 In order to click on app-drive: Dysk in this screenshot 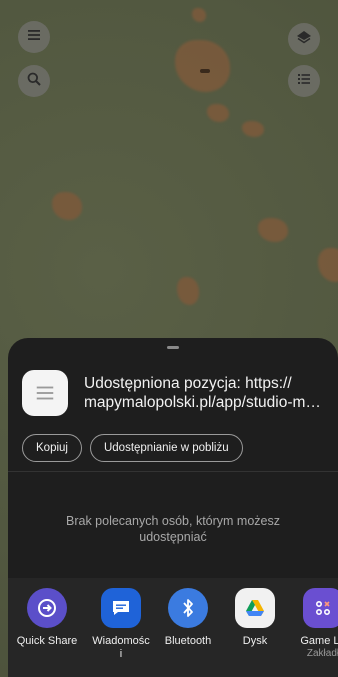, I will do `click(255, 618)`.